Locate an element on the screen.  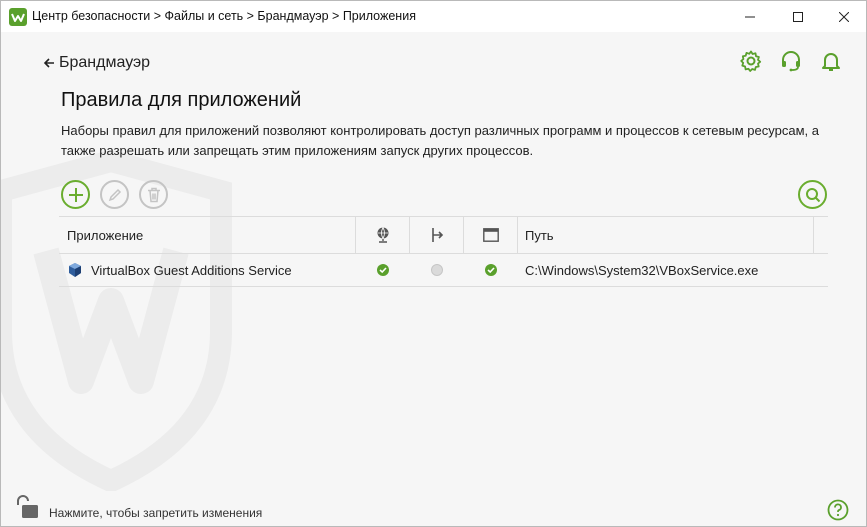
close-button is located at coordinates (843, 16).